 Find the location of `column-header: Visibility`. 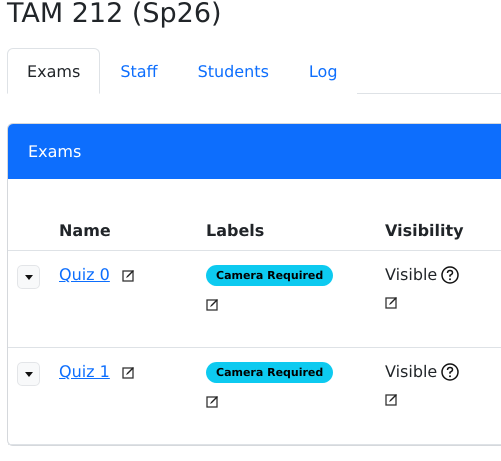

column-header: Visibility is located at coordinates (425, 230).